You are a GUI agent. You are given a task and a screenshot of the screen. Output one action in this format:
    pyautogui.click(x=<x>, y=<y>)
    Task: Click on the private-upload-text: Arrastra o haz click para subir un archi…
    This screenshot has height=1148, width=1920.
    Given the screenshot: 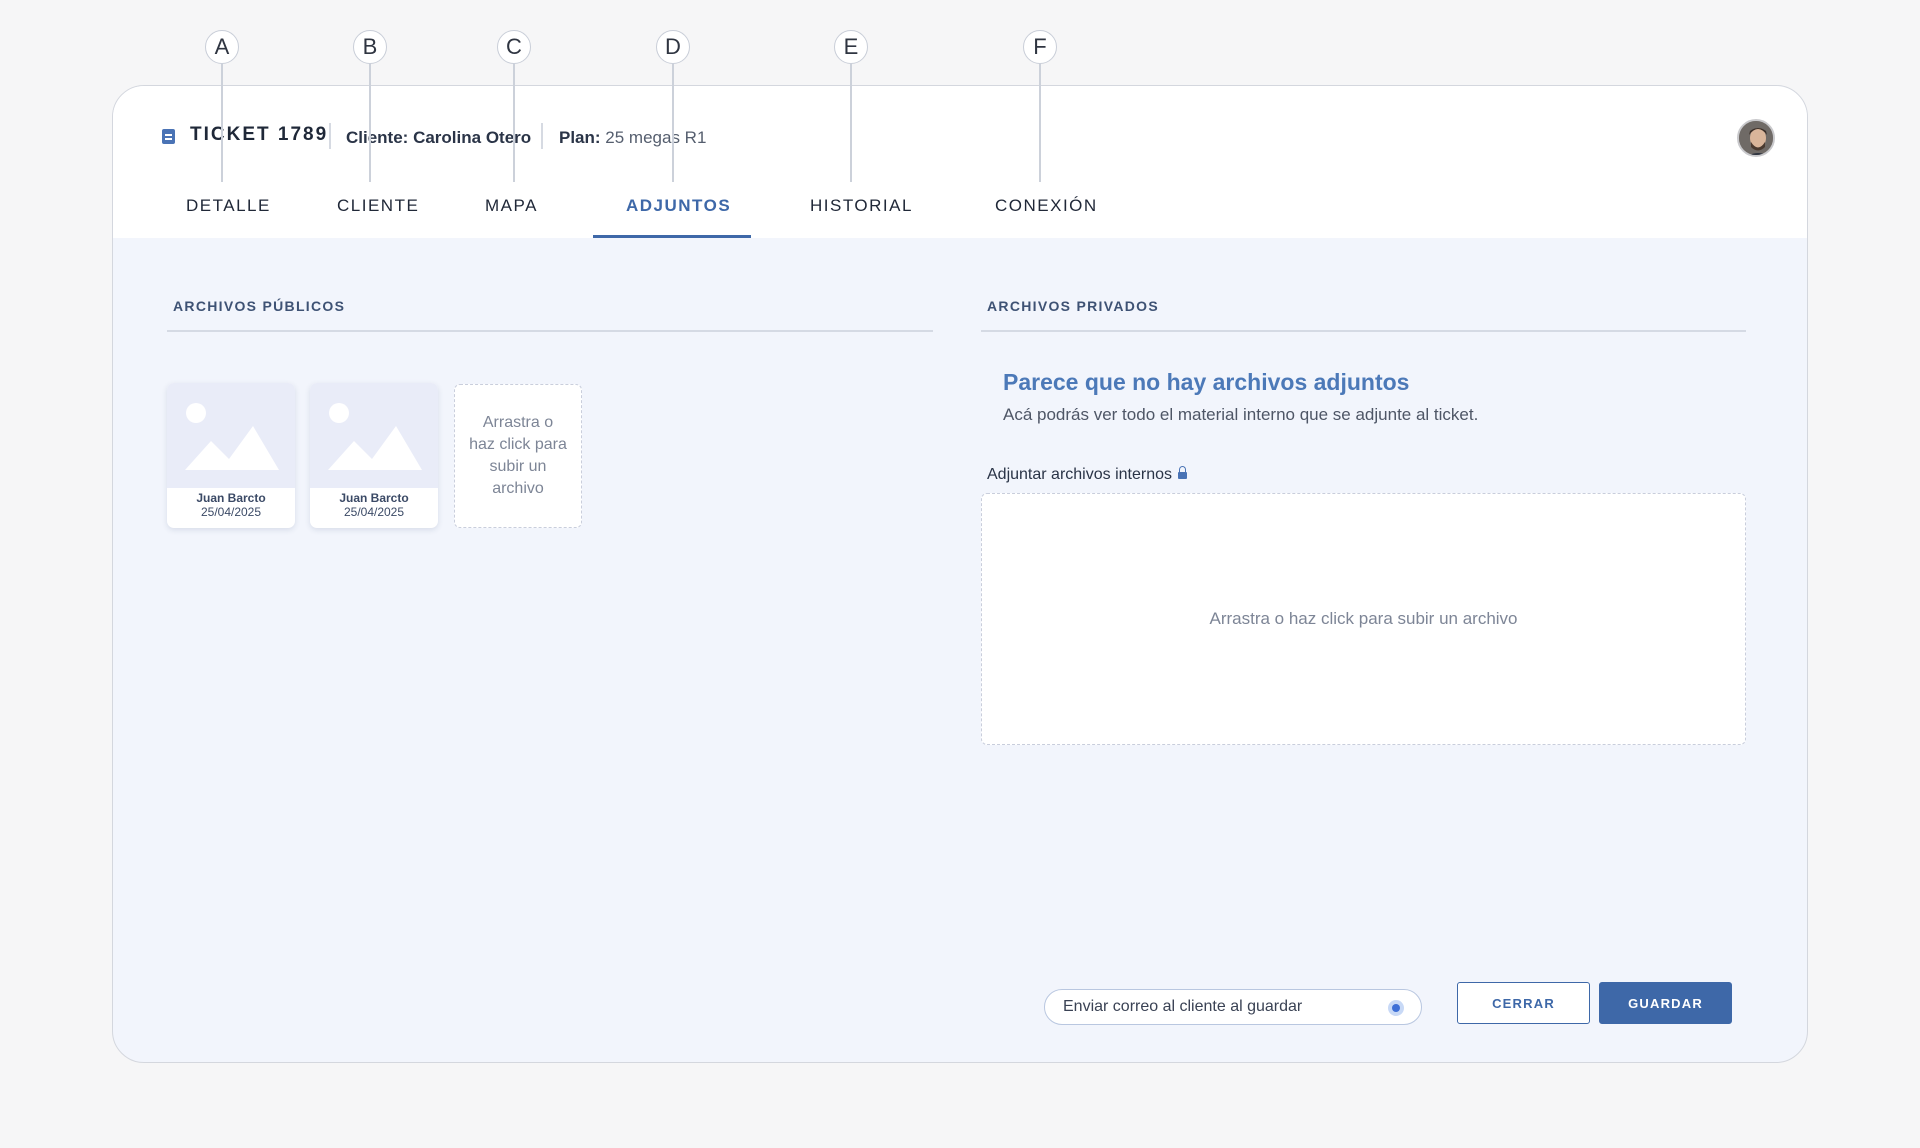 What is the action you would take?
    pyautogui.click(x=1363, y=618)
    